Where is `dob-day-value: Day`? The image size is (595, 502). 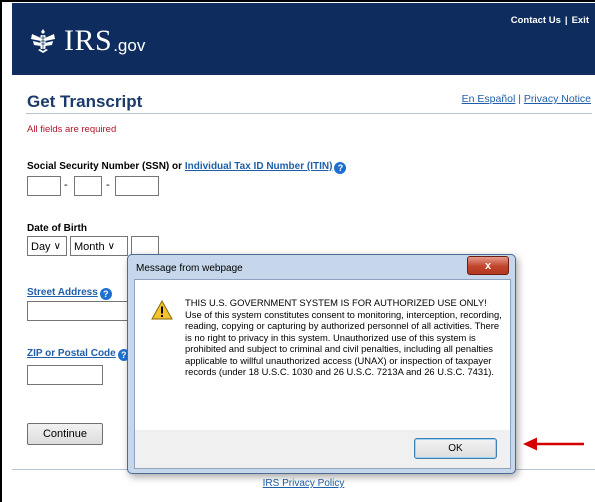
dob-day-value: Day is located at coordinates (41, 246).